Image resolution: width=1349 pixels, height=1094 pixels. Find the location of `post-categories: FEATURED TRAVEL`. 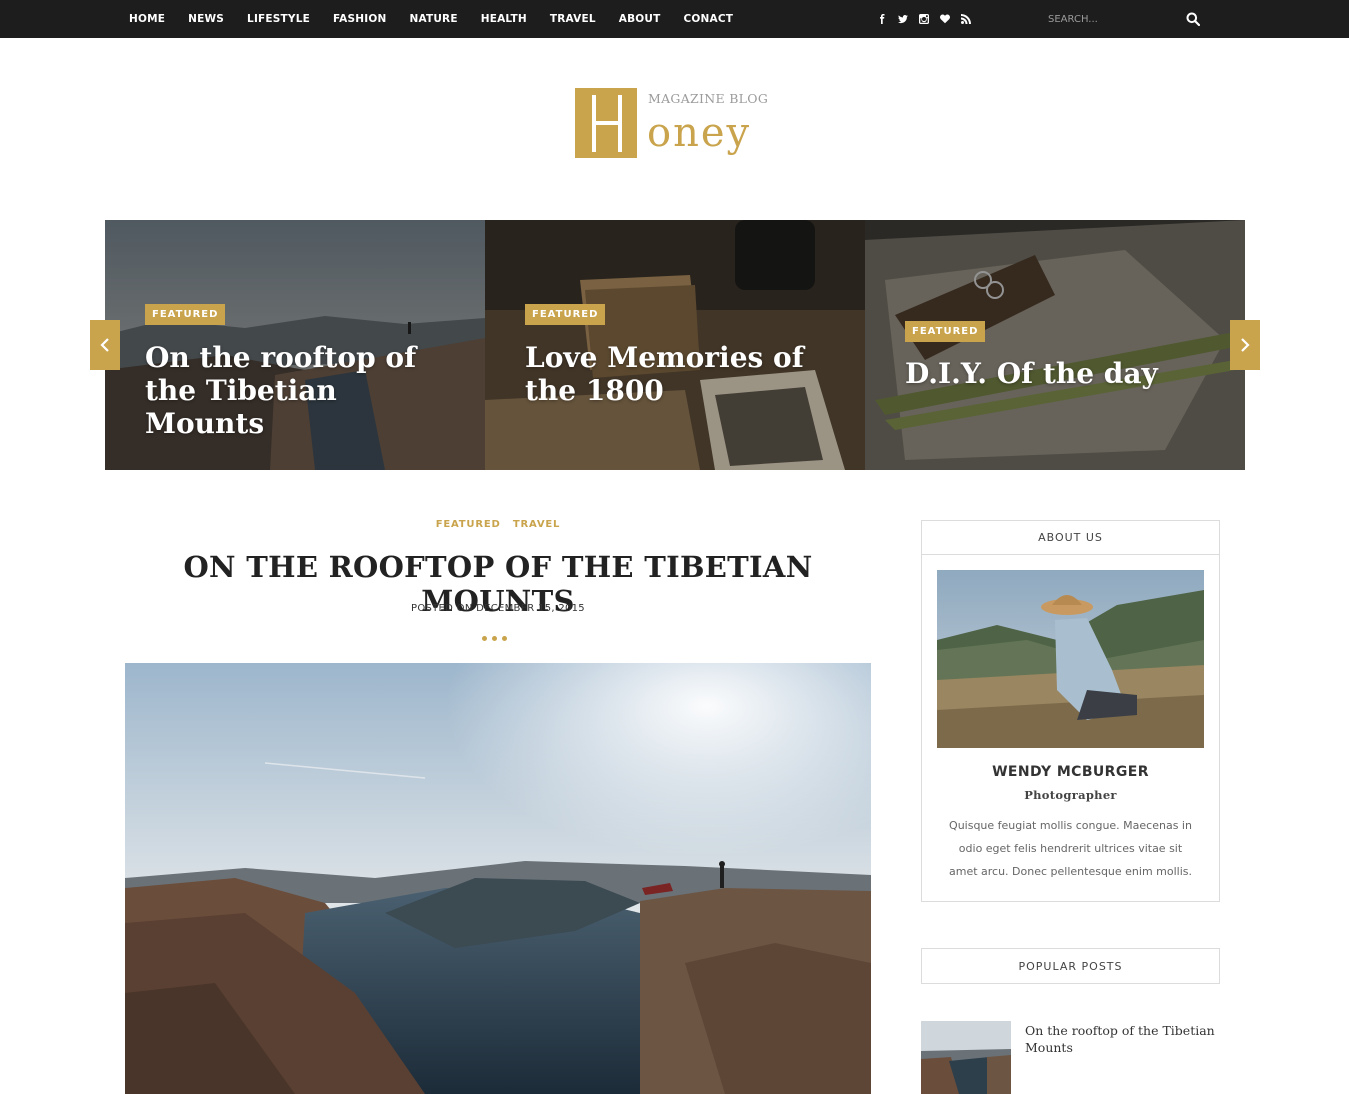

post-categories: FEATURED TRAVEL is located at coordinates (498, 524).